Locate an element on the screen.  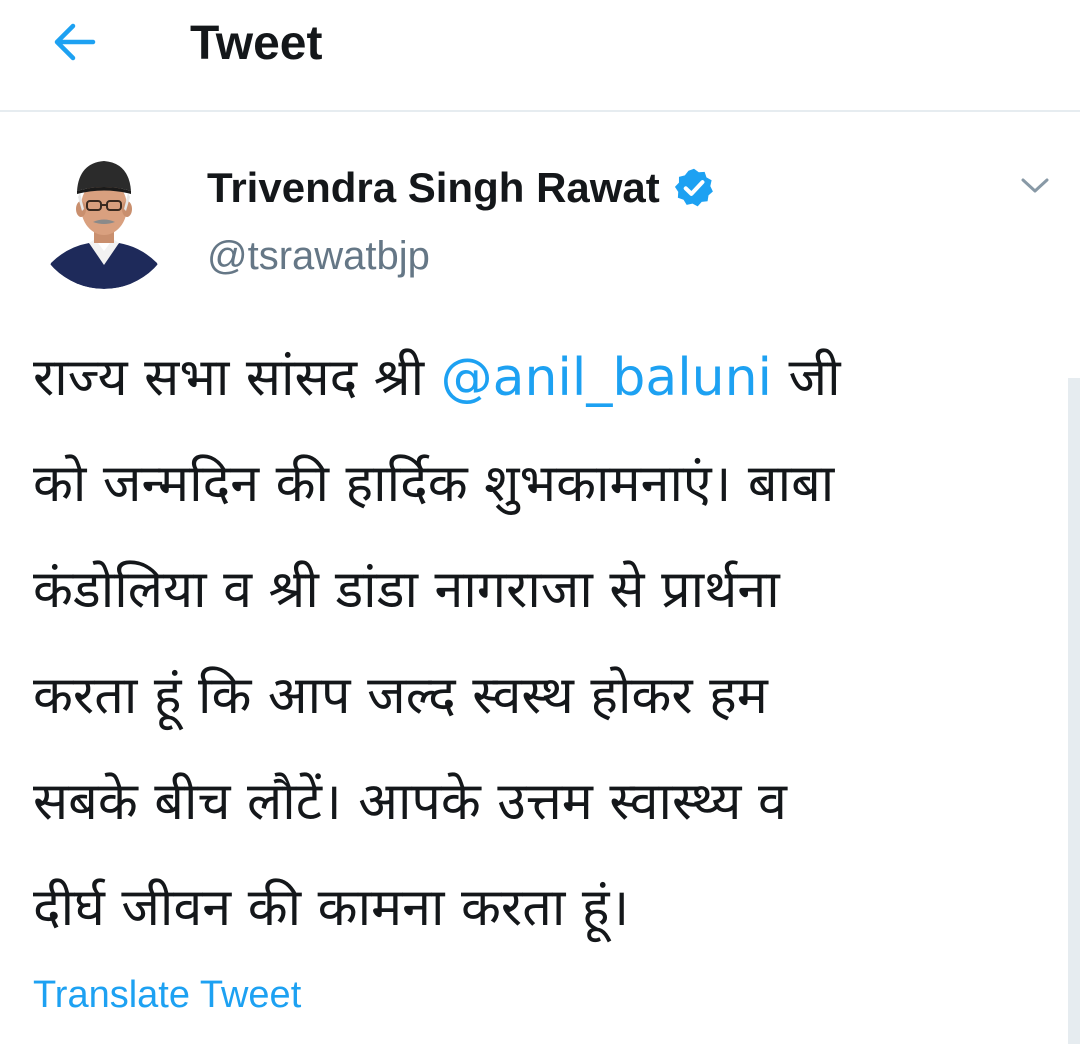
author-name-row: Trivendra Singh Rawat is located at coordinates (461, 188).